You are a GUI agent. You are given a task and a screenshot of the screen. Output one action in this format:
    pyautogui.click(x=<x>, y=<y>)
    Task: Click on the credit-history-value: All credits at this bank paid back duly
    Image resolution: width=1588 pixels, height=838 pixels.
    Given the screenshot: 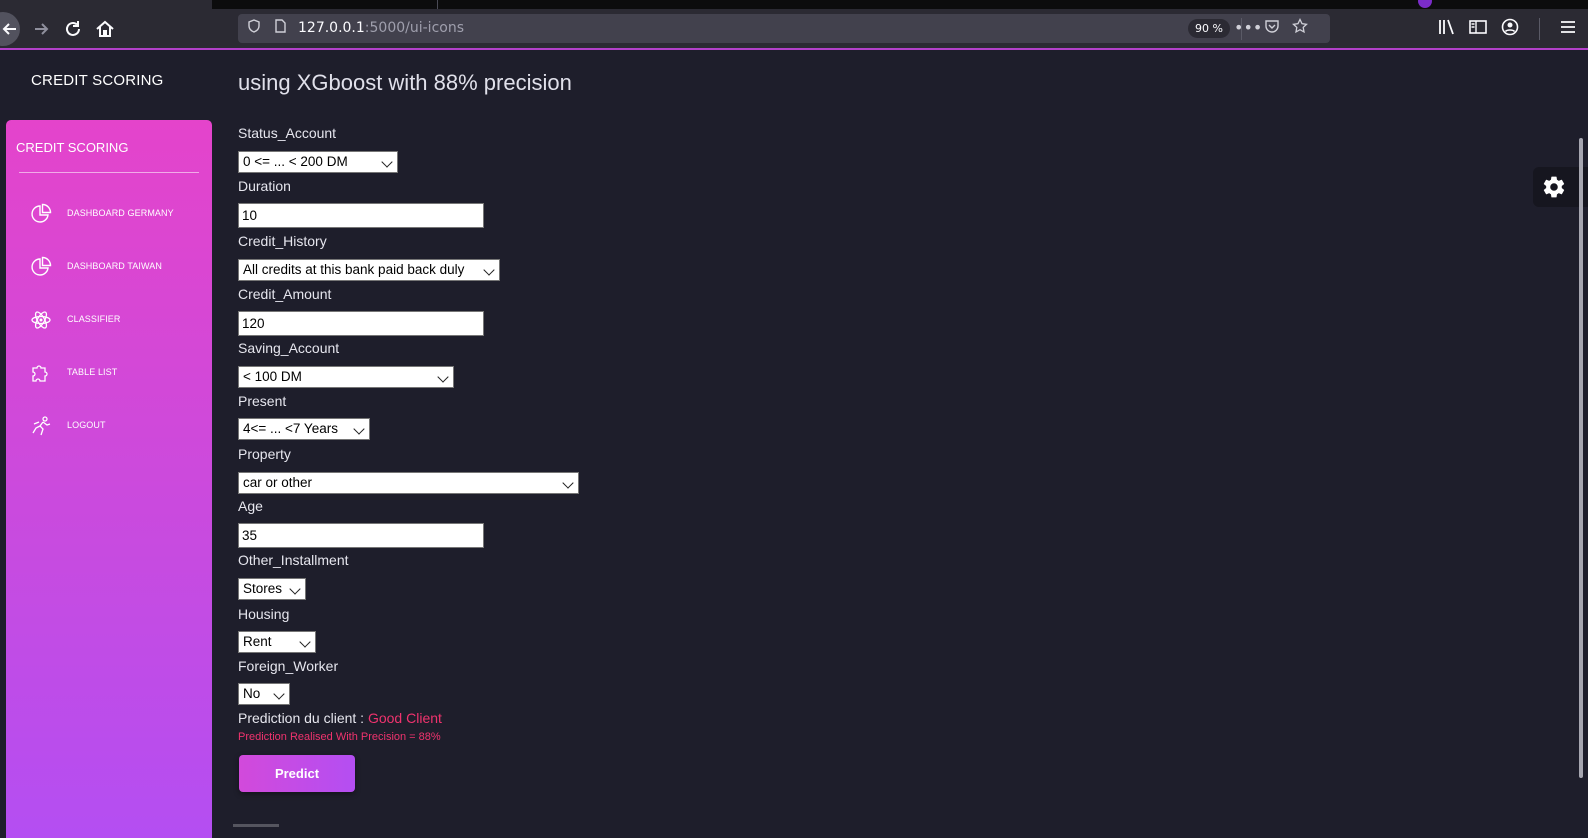 What is the action you would take?
    pyautogui.click(x=354, y=269)
    